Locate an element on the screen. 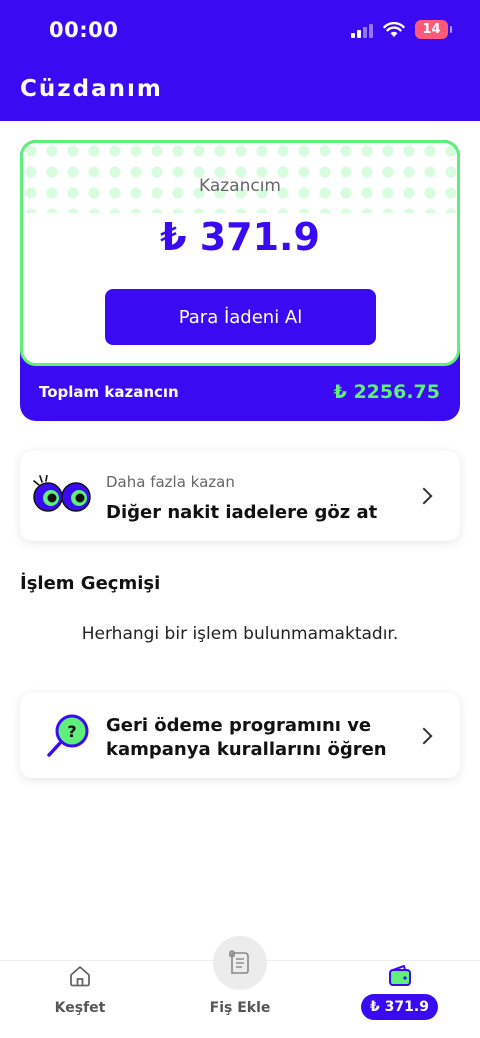 This screenshot has width=480, height=1038. app-header: 00:00 14 Cüzdanım is located at coordinates (240, 60).